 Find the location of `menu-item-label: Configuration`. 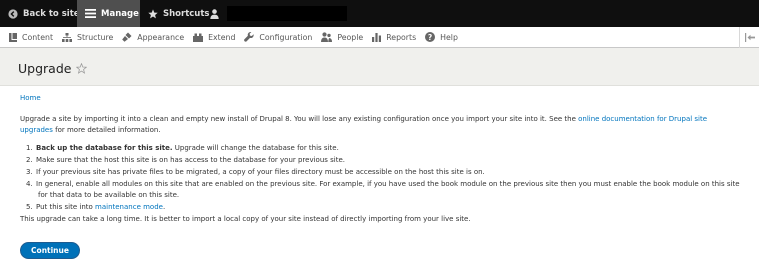

menu-item-label: Configuration is located at coordinates (286, 37).